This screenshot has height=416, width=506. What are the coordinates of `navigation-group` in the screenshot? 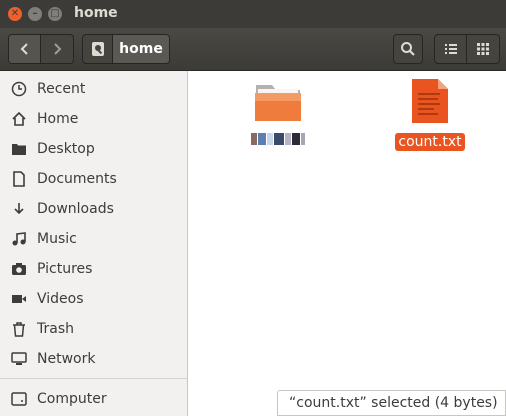 It's located at (41, 49).